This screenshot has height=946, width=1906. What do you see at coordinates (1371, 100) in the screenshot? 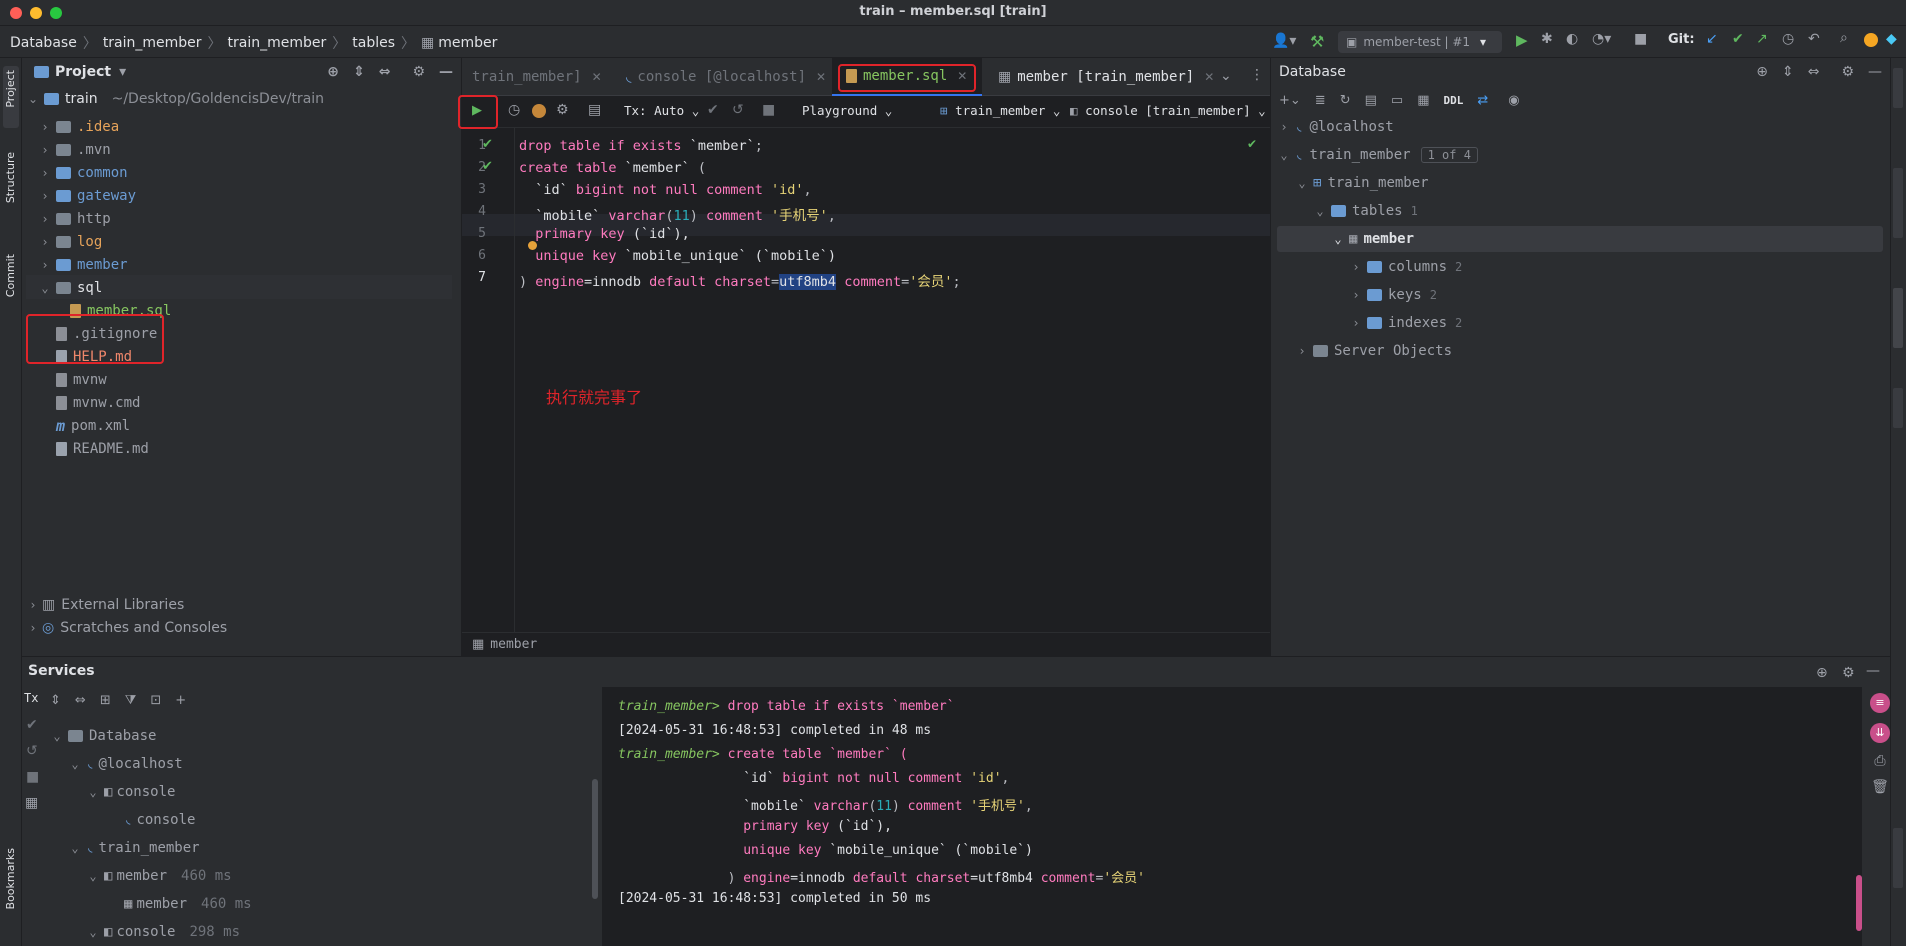
I see `stop-icon: ▤` at bounding box center [1371, 100].